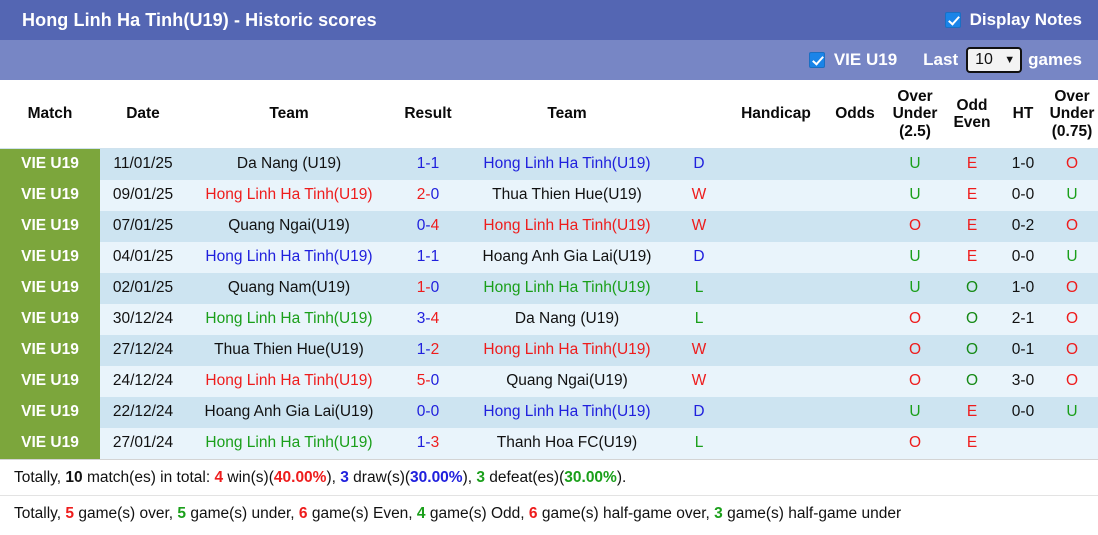  What do you see at coordinates (428, 381) in the screenshot?
I see `cell-result: 5-0` at bounding box center [428, 381].